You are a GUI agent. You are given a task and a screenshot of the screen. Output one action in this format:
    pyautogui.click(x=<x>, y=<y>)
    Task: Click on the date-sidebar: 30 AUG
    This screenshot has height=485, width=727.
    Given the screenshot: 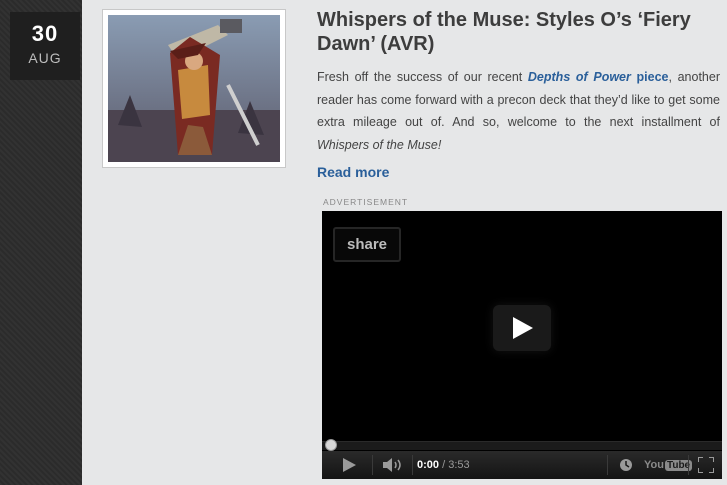 What is the action you would take?
    pyautogui.click(x=41, y=242)
    